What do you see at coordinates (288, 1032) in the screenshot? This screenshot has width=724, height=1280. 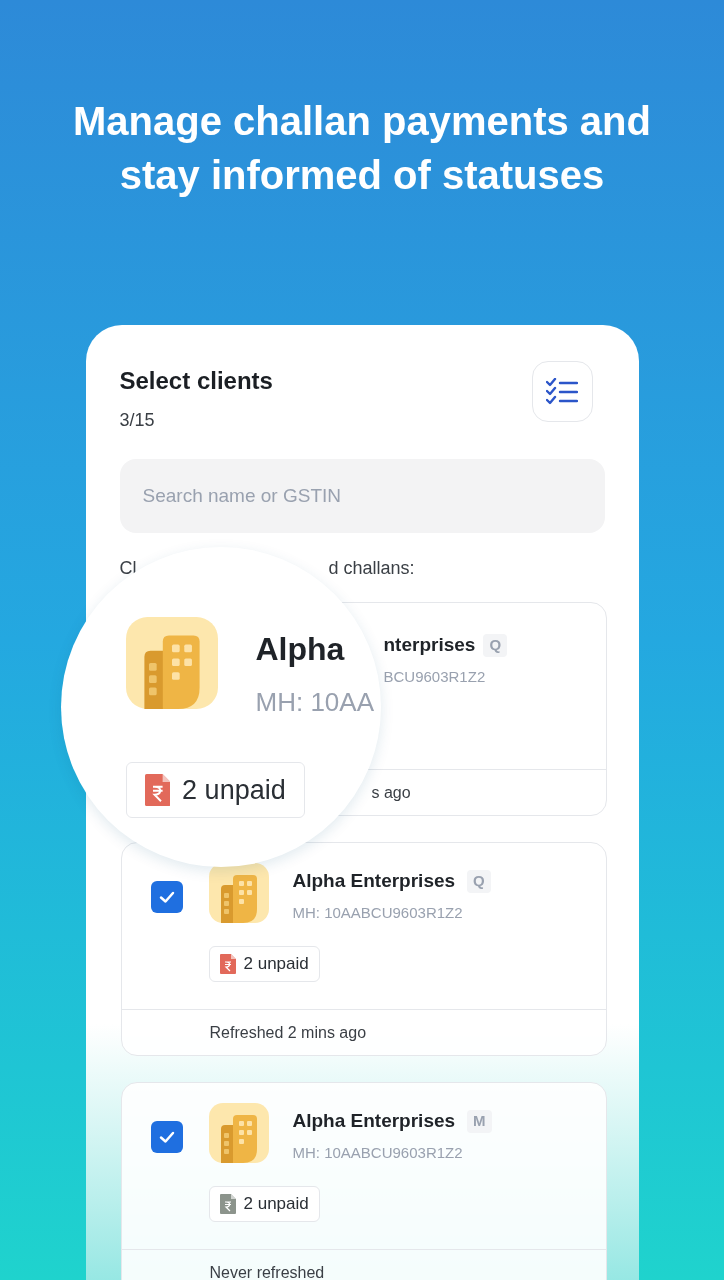 I see `refresh-status: Refreshed 2 mins ago` at bounding box center [288, 1032].